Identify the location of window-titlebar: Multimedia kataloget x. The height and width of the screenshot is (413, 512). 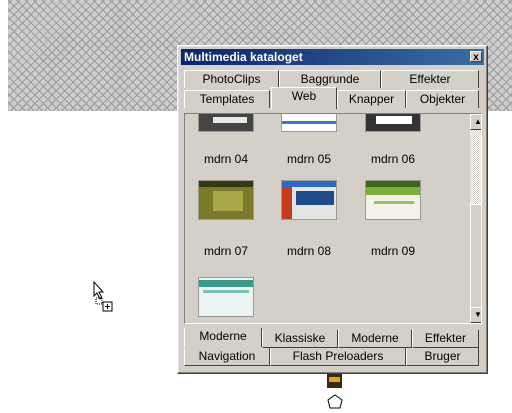
(332, 57).